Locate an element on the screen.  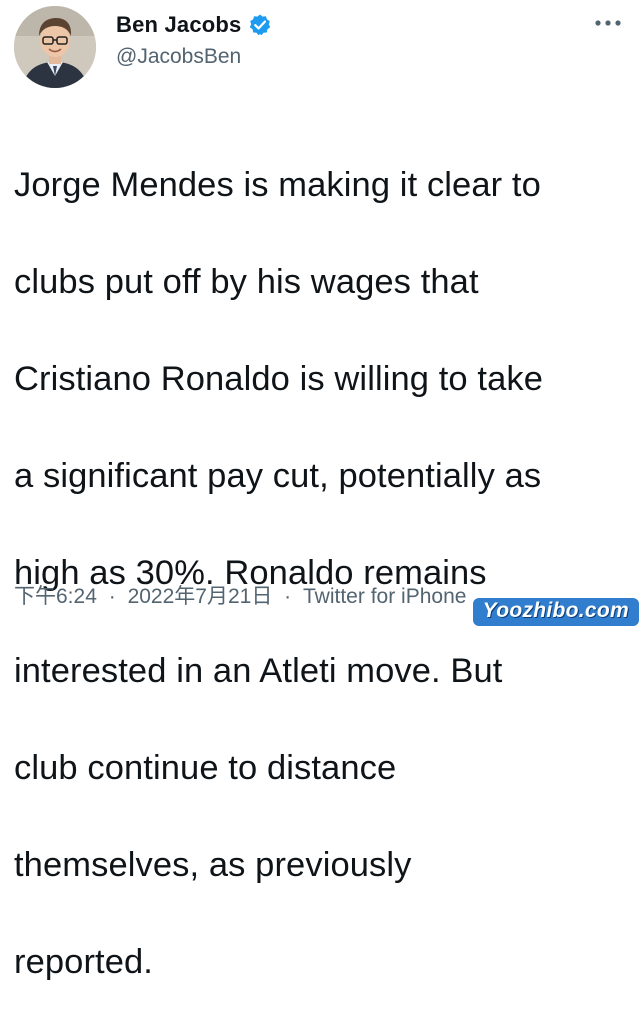
user-name-row: Ben Jacobs is located at coordinates (194, 25).